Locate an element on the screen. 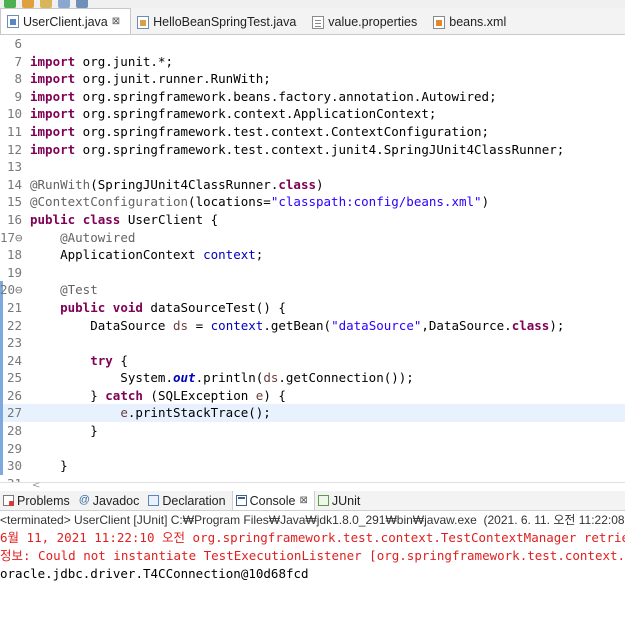  scroll-left-icon: < is located at coordinates (36, 485).